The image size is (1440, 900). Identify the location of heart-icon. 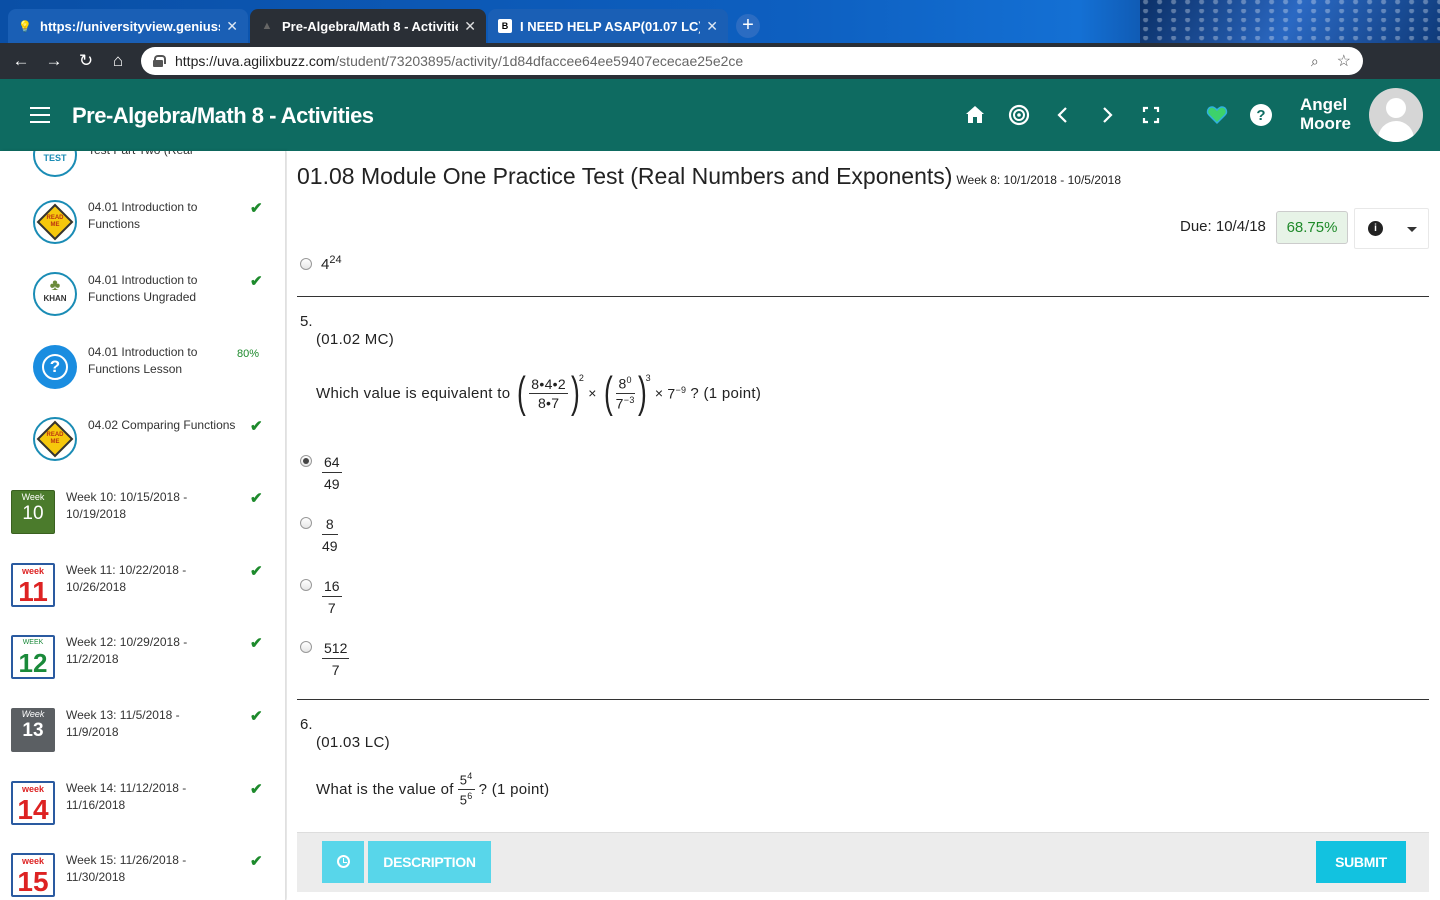
(1217, 116).